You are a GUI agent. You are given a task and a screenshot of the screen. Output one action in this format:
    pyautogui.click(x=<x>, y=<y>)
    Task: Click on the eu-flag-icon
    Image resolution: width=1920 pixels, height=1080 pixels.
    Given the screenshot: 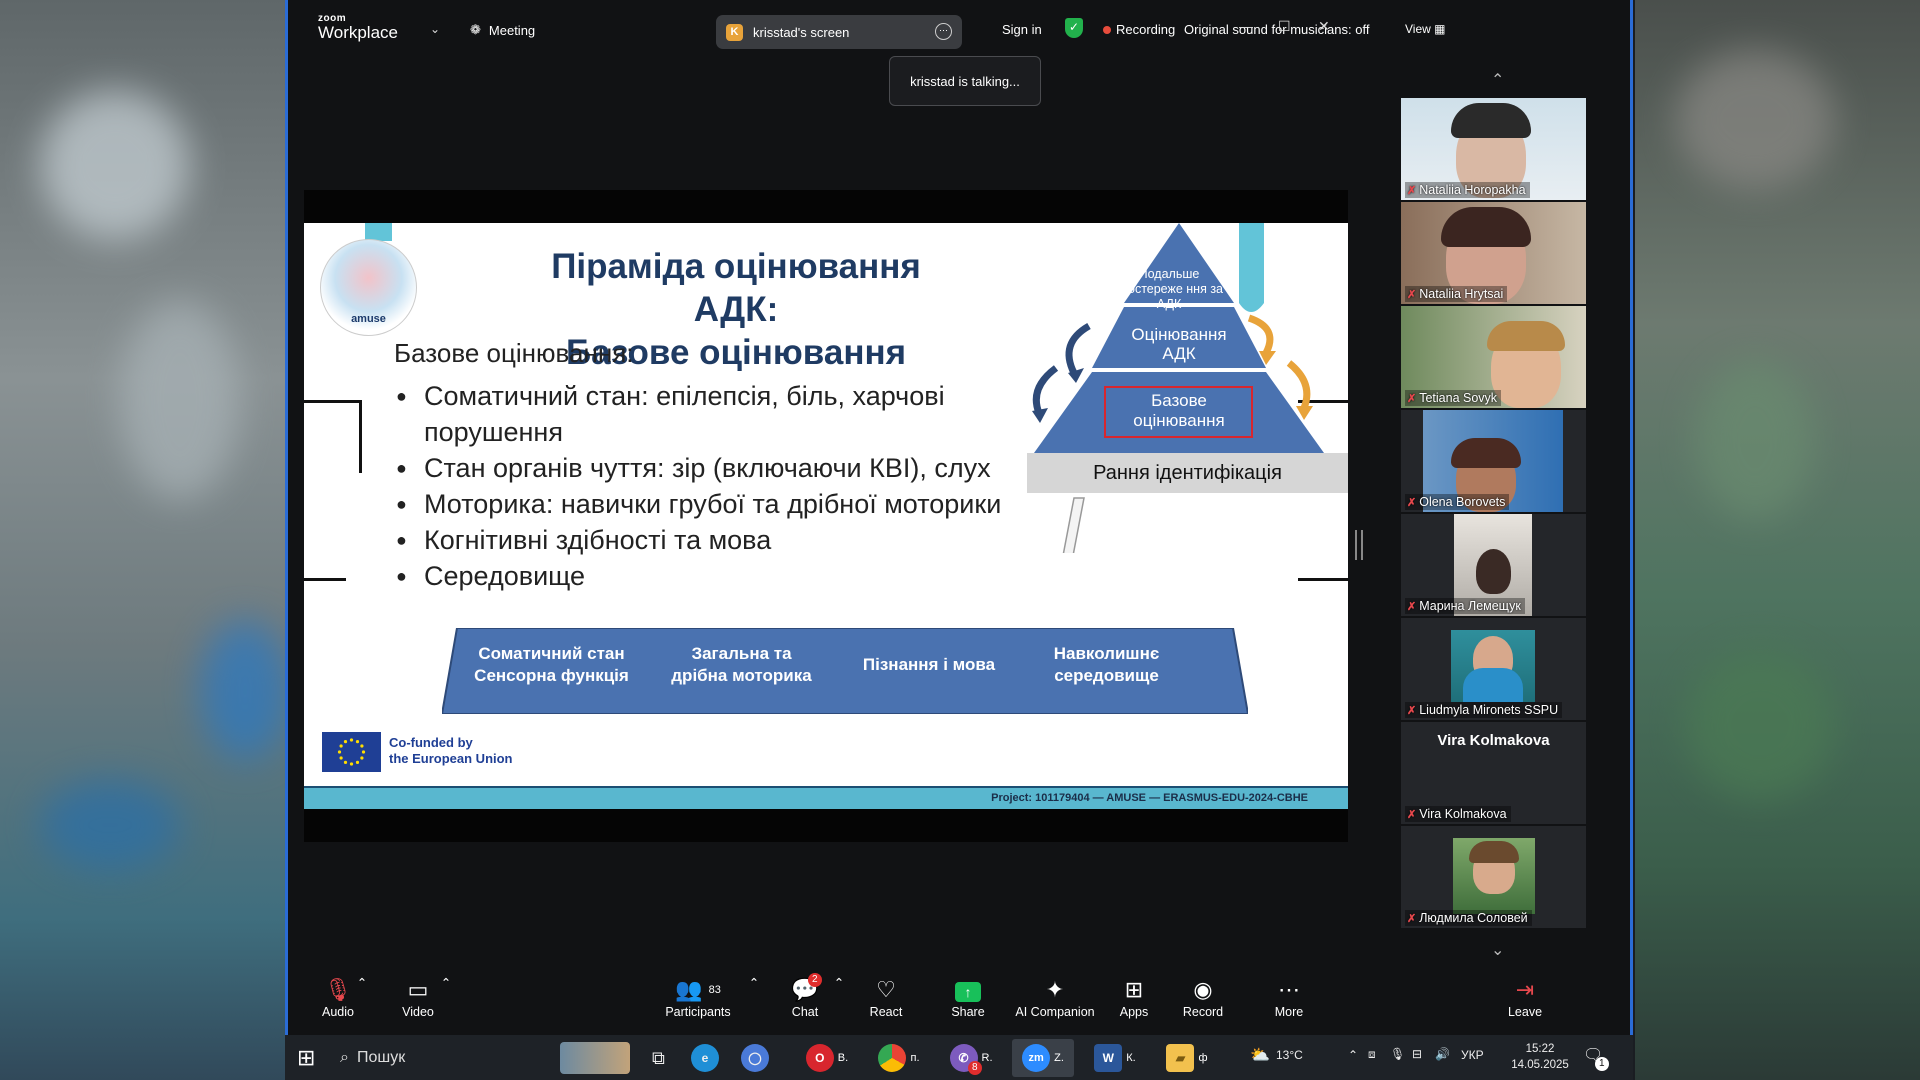 What is the action you would take?
    pyautogui.click(x=351, y=752)
    